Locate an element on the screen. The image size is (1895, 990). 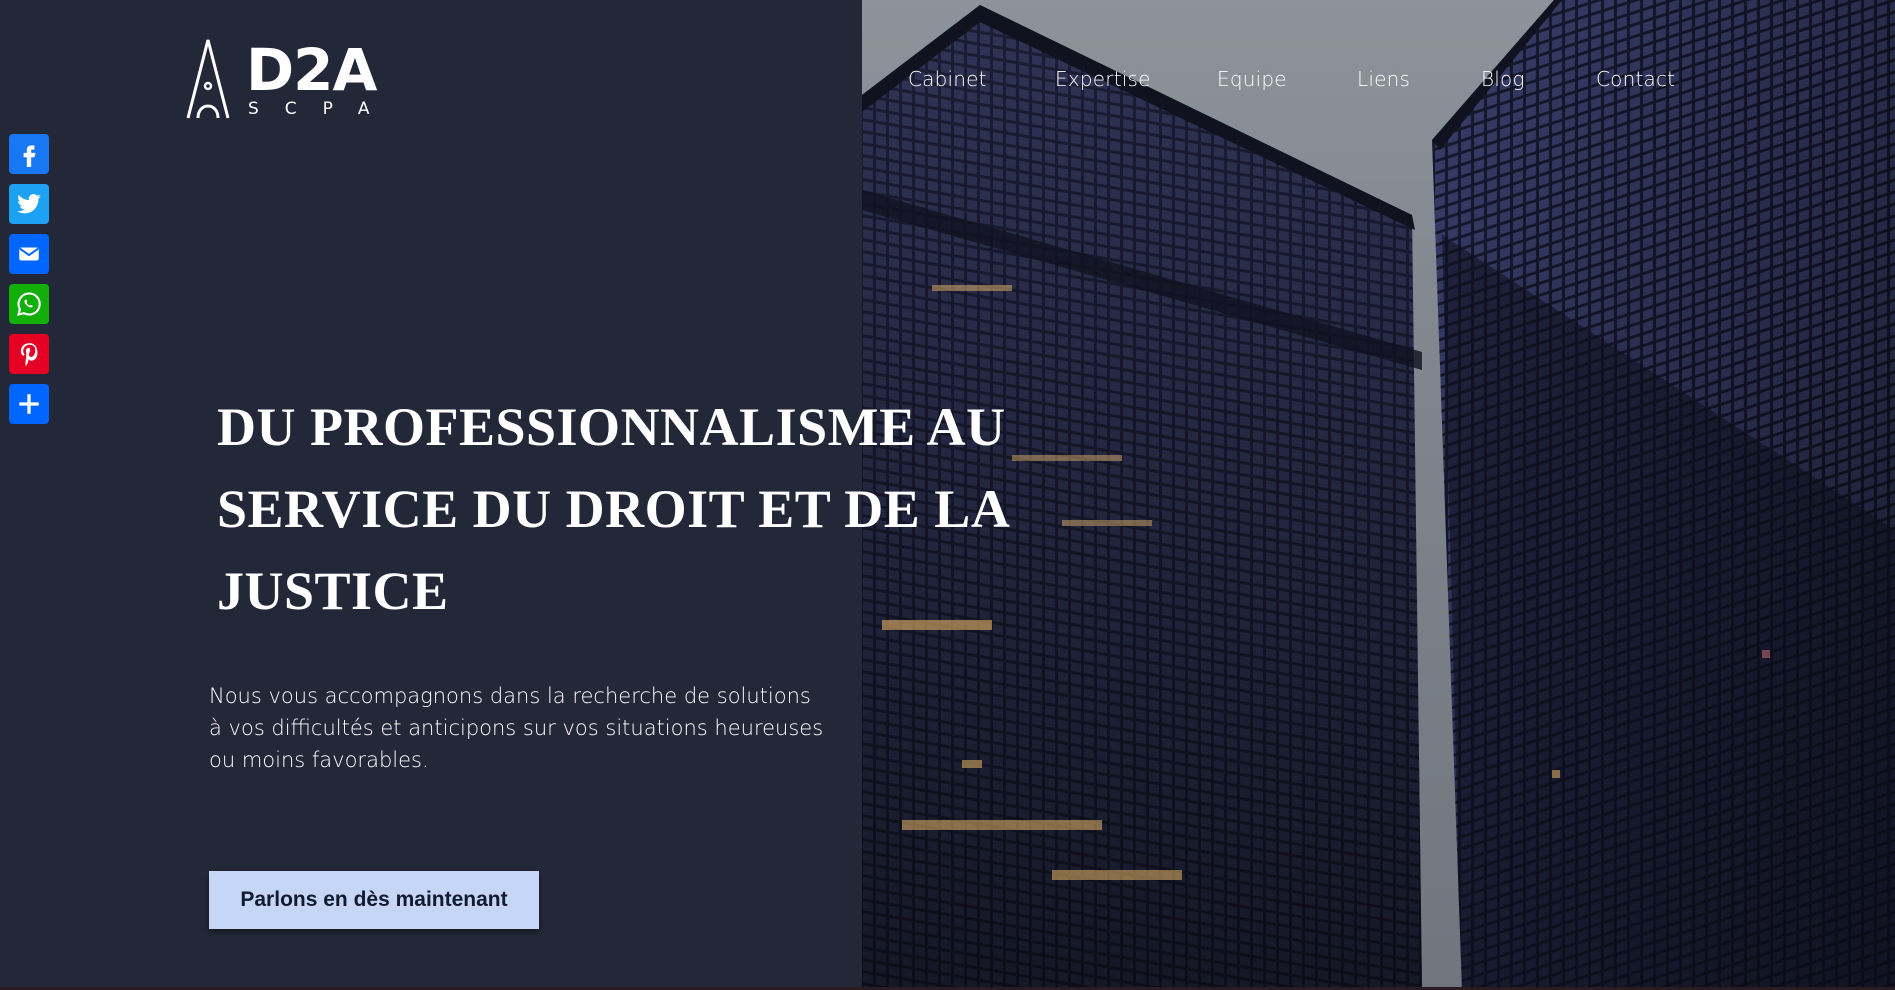
pinterest-share-button is located at coordinates (29, 354).